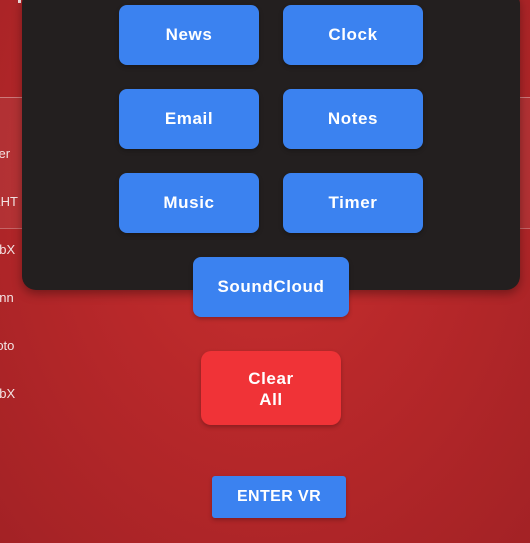 This screenshot has height=543, width=530. I want to click on email-button: Email, so click(189, 119).